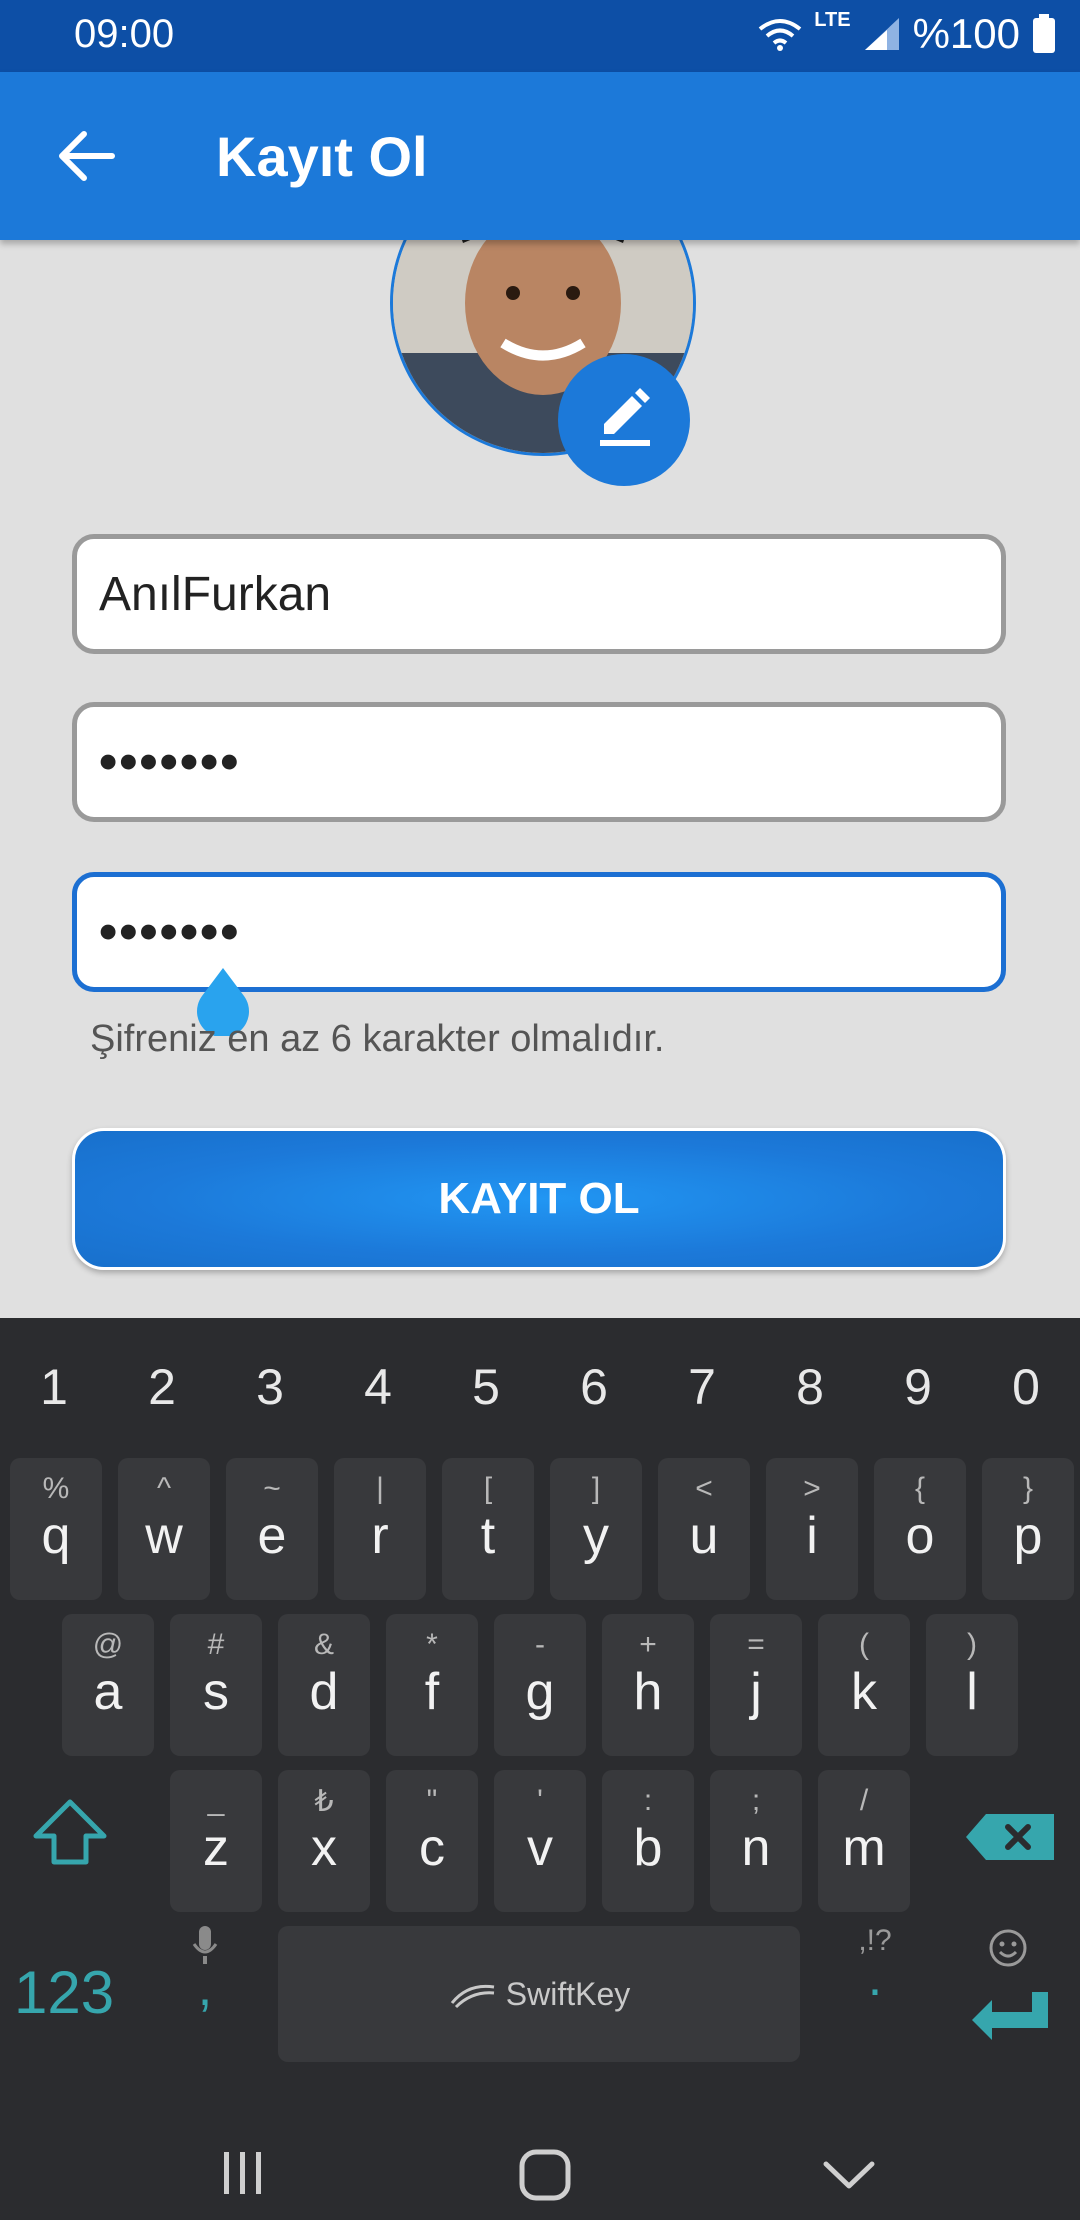 The height and width of the screenshot is (2220, 1080). Describe the element at coordinates (704, 1529) in the screenshot. I see `key-u: < u` at that location.